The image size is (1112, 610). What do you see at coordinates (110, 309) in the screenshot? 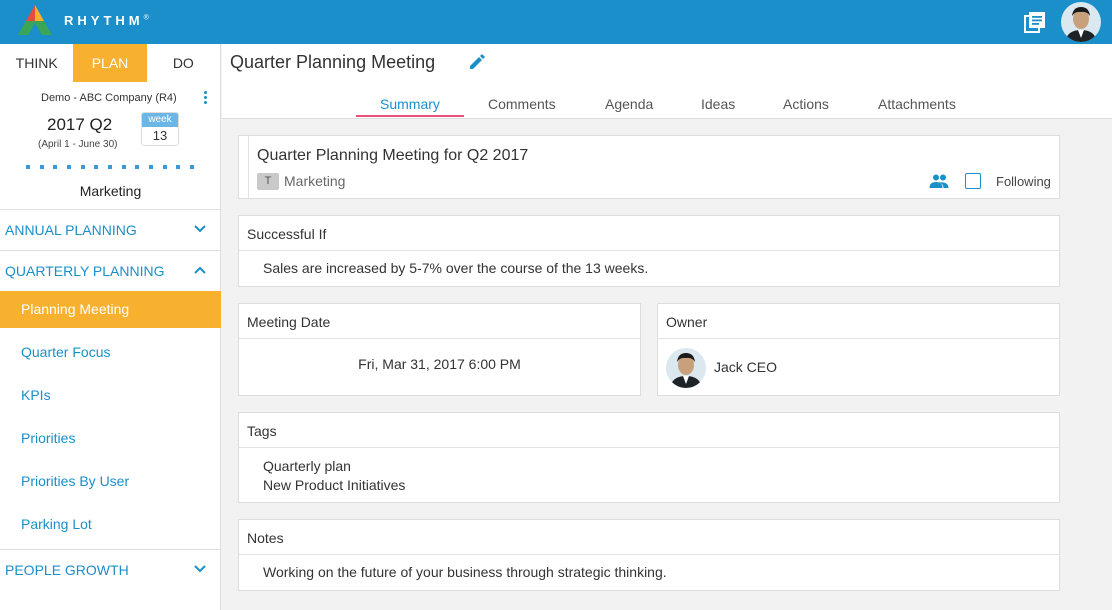
I see `nav-item-planning-meeting: Planning Meeting` at bounding box center [110, 309].